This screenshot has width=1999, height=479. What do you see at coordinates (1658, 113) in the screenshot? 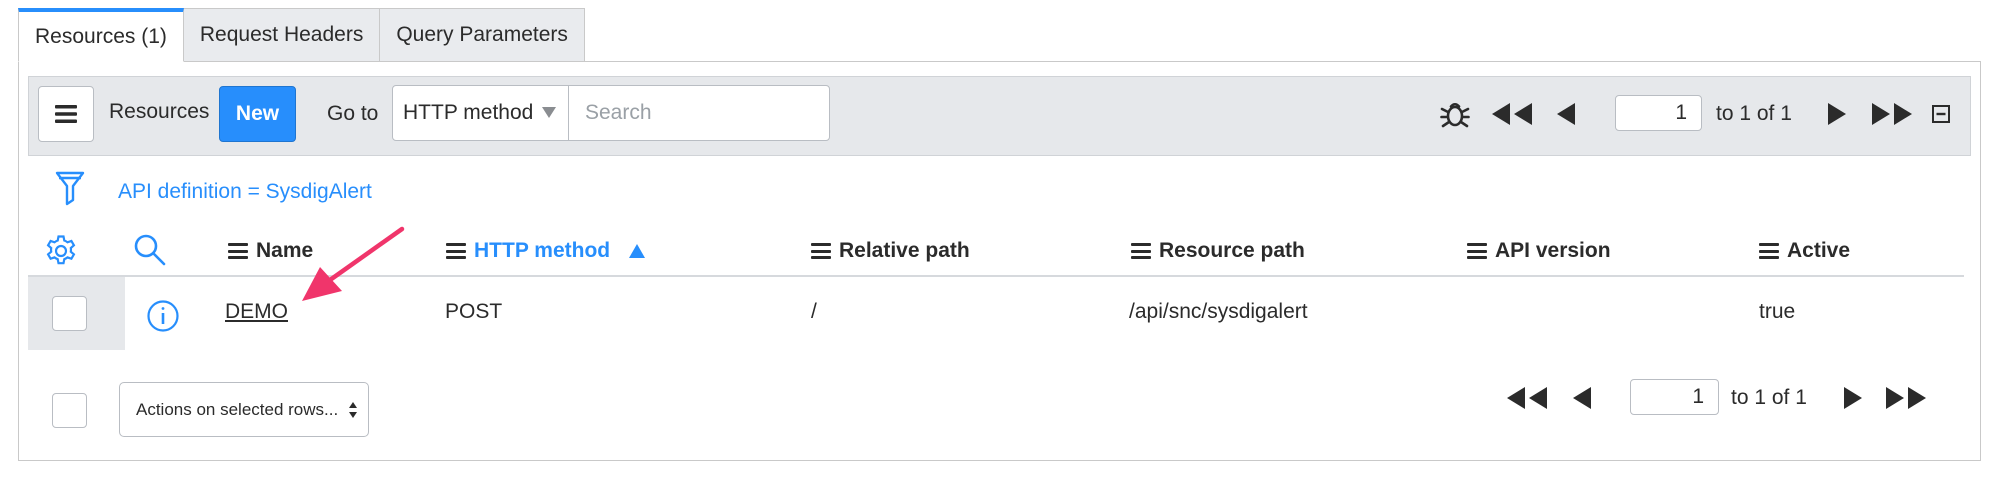
I see `page-number-input` at bounding box center [1658, 113].